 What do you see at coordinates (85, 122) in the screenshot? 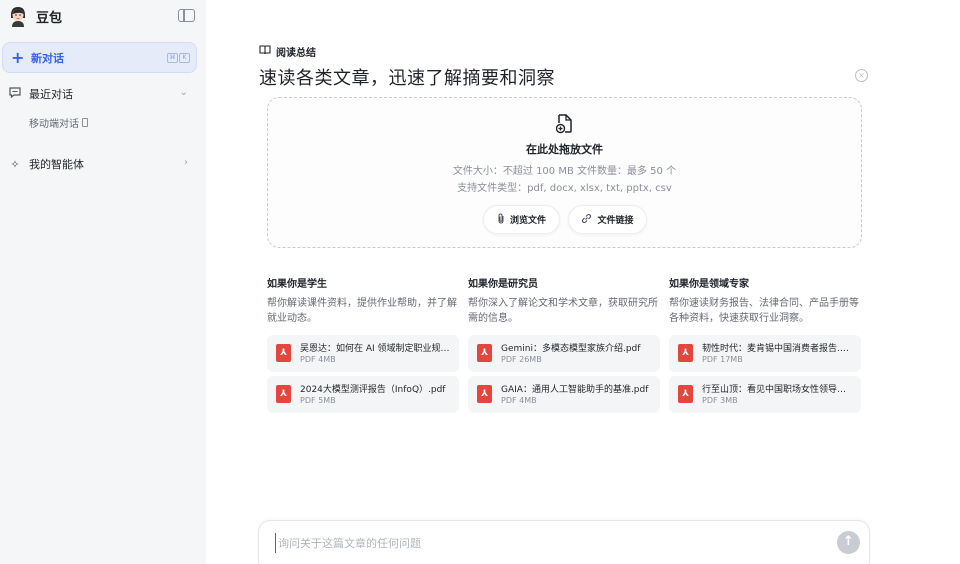
I see `mobile-icon` at bounding box center [85, 122].